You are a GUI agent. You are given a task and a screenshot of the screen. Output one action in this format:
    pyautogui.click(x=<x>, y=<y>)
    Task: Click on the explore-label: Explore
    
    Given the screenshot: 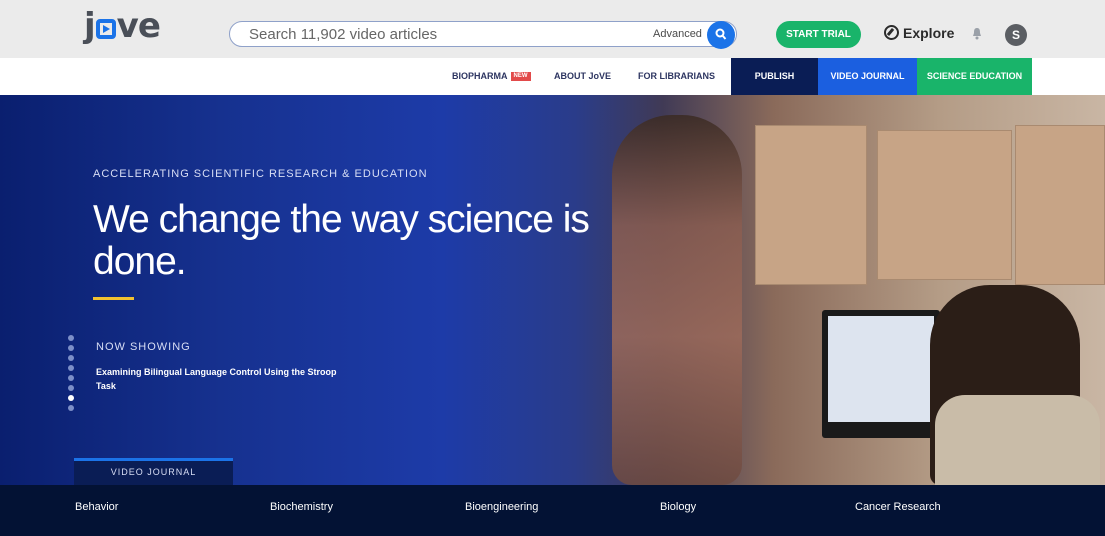 What is the action you would take?
    pyautogui.click(x=929, y=33)
    